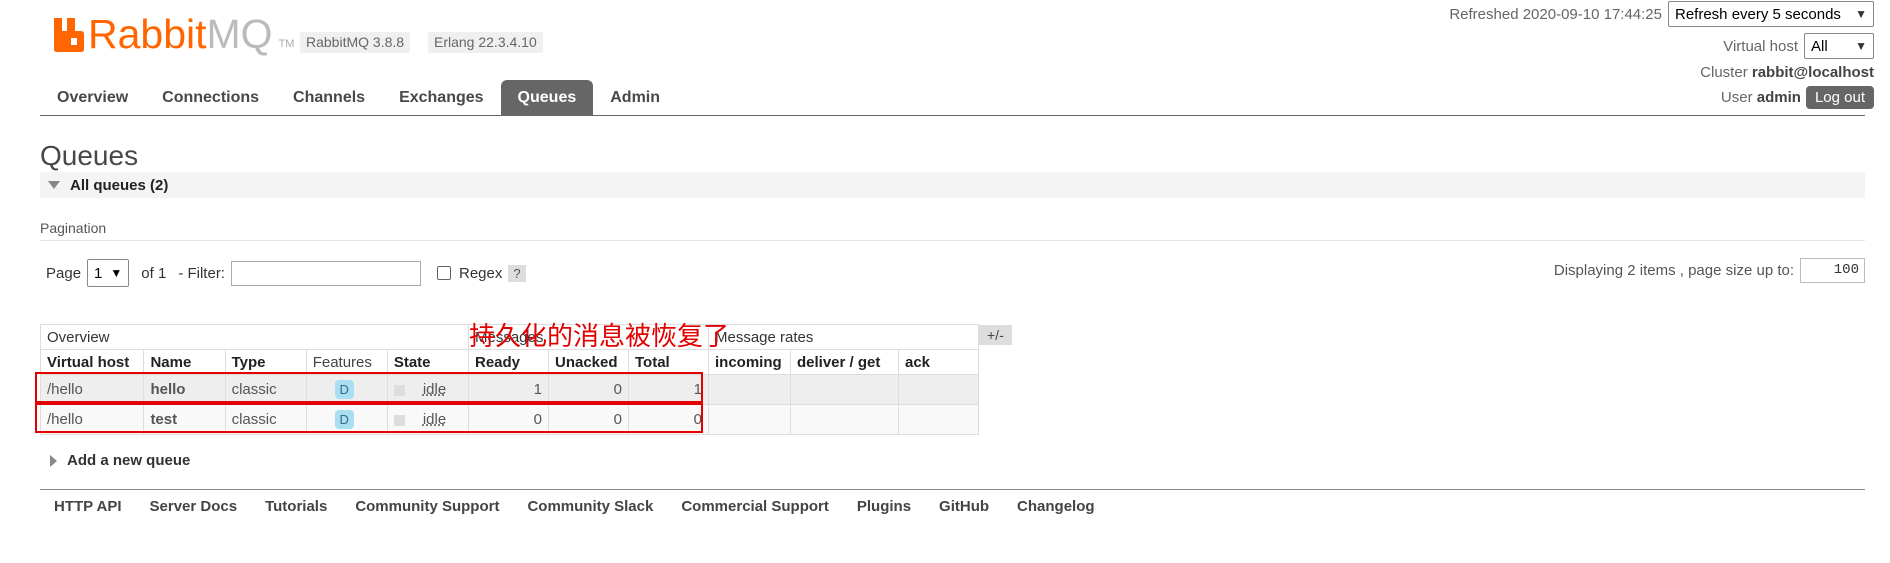 The image size is (1890, 563). I want to click on rabbitmq-logo-icon, so click(69, 35).